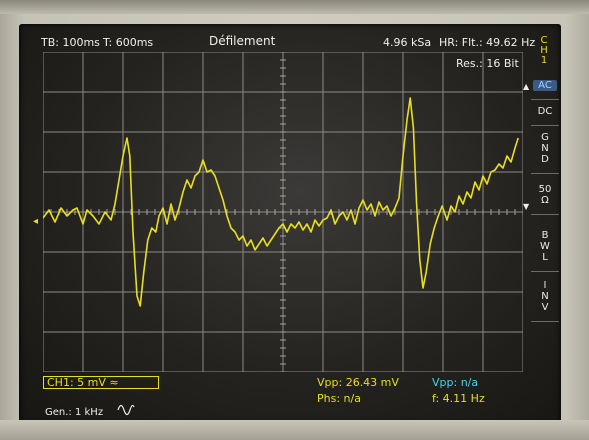  Describe the element at coordinates (544, 51) in the screenshot. I see `ch1-menu-tab: C H 1` at that location.